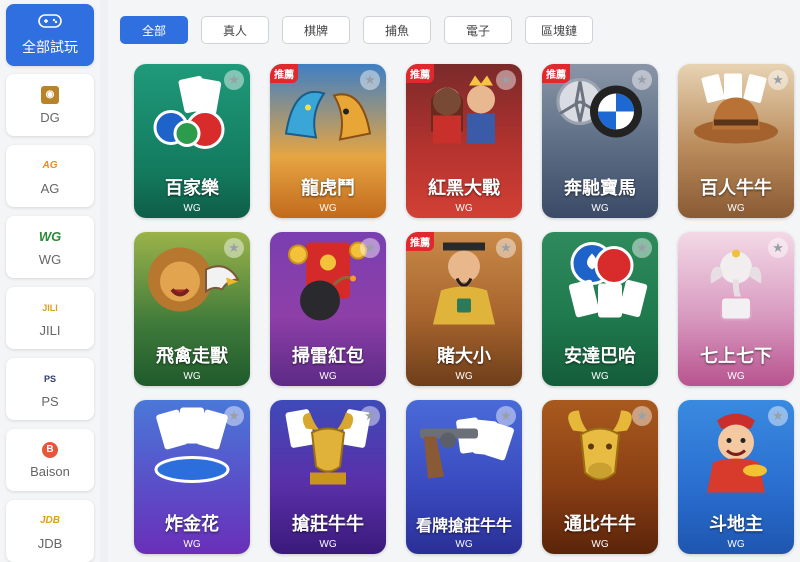 Image resolution: width=800 pixels, height=562 pixels. Describe the element at coordinates (49, 520) in the screenshot. I see `jdb-logo-icon: JDB` at that location.